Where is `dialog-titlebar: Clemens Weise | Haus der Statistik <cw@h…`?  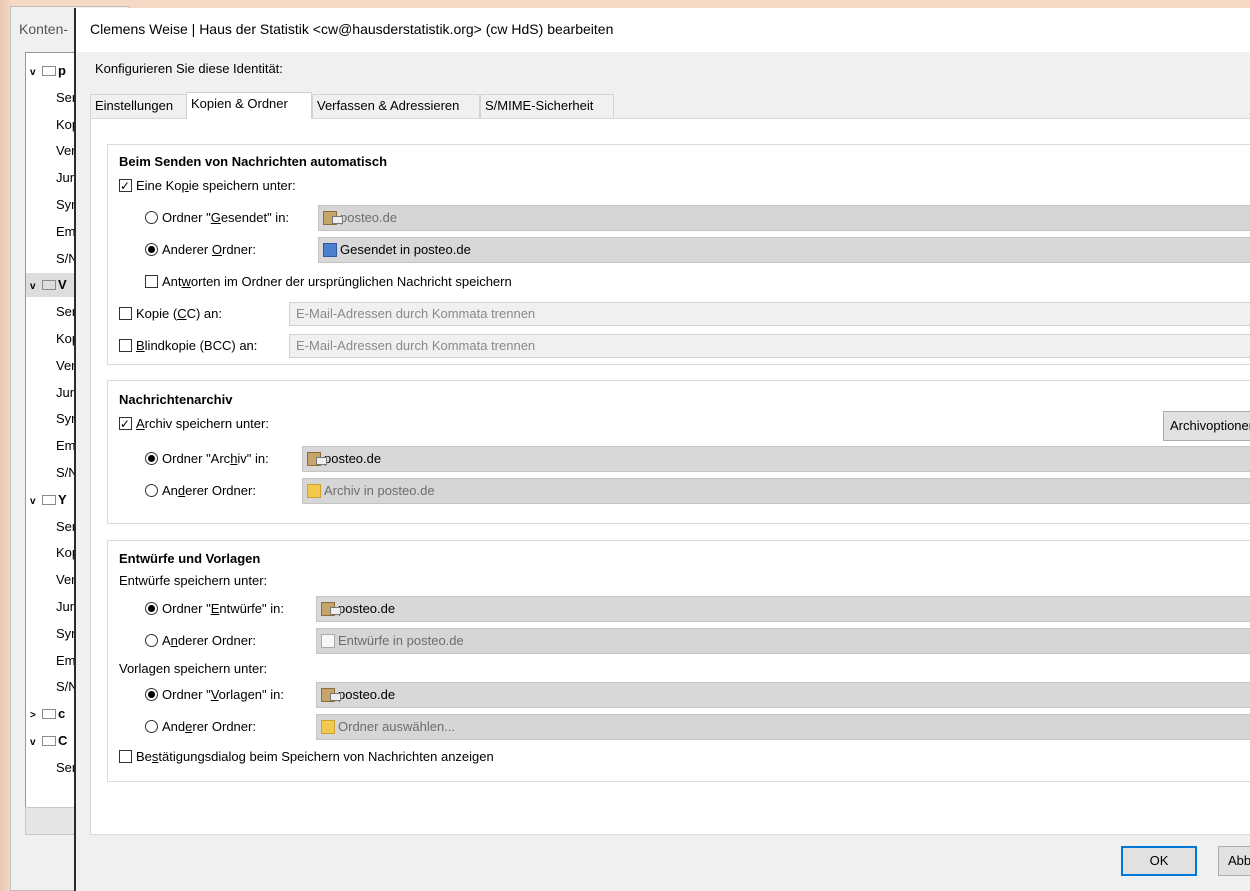 dialog-titlebar: Clemens Weise | Haus der Statistik <cw@h… is located at coordinates (663, 30).